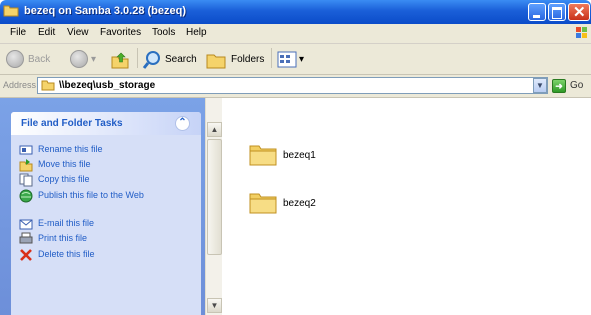 This screenshot has width=591, height=315. What do you see at coordinates (66, 254) in the screenshot?
I see `task-label: Delete this file` at bounding box center [66, 254].